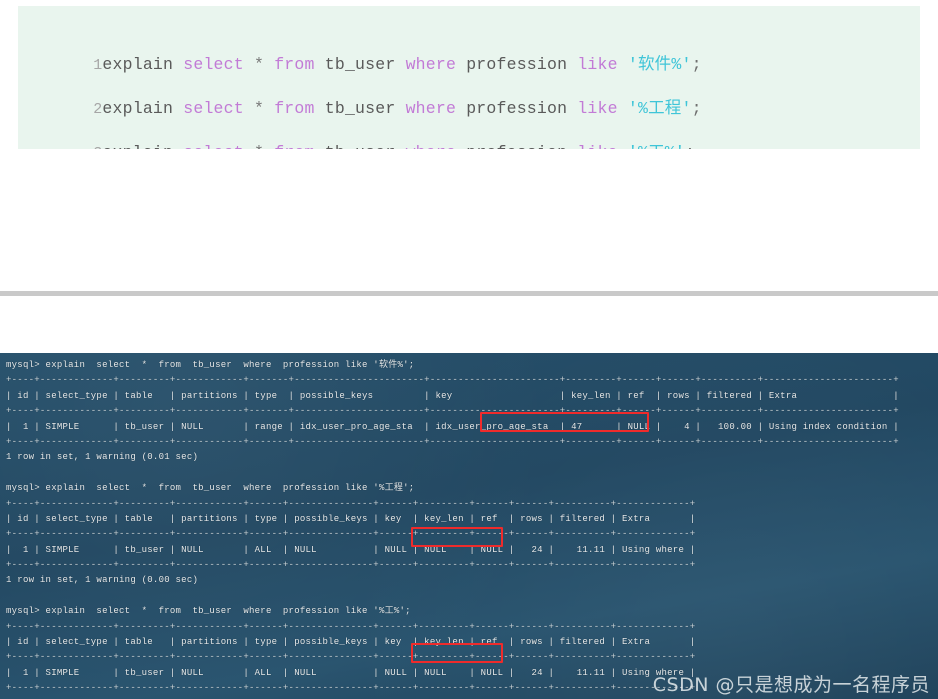  What do you see at coordinates (469, 293) in the screenshot?
I see `section-divider` at bounding box center [469, 293].